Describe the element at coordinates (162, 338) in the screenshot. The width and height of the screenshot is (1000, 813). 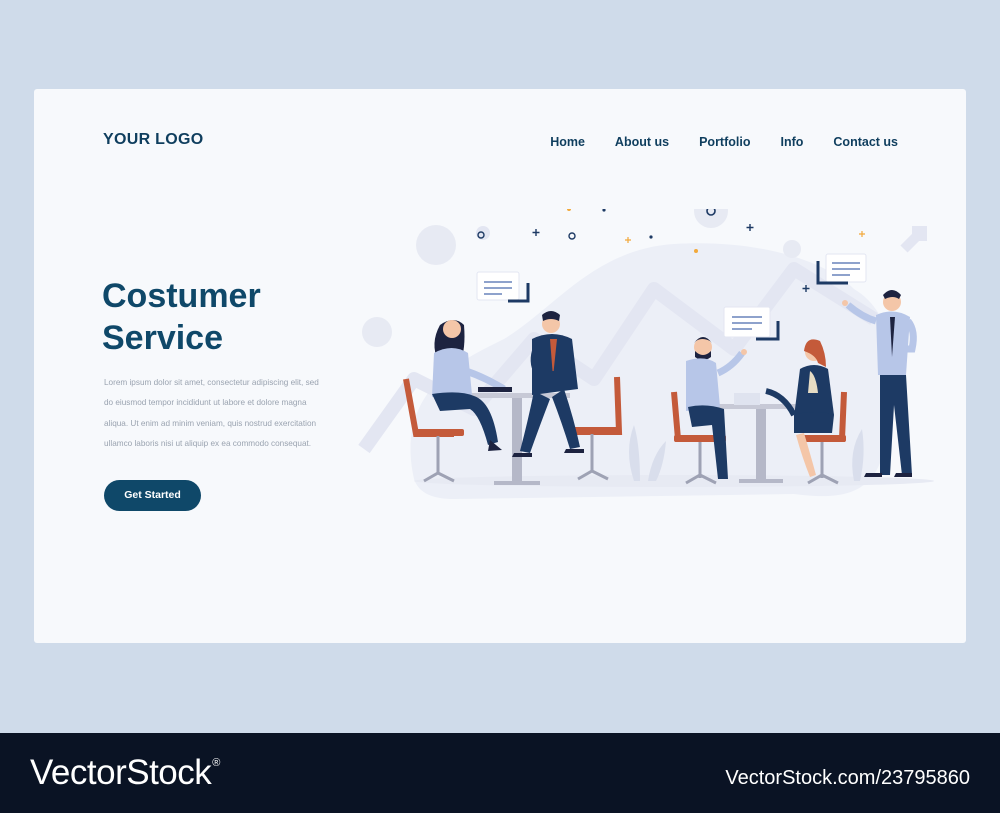
I see `hero-title-line2: Service` at that location.